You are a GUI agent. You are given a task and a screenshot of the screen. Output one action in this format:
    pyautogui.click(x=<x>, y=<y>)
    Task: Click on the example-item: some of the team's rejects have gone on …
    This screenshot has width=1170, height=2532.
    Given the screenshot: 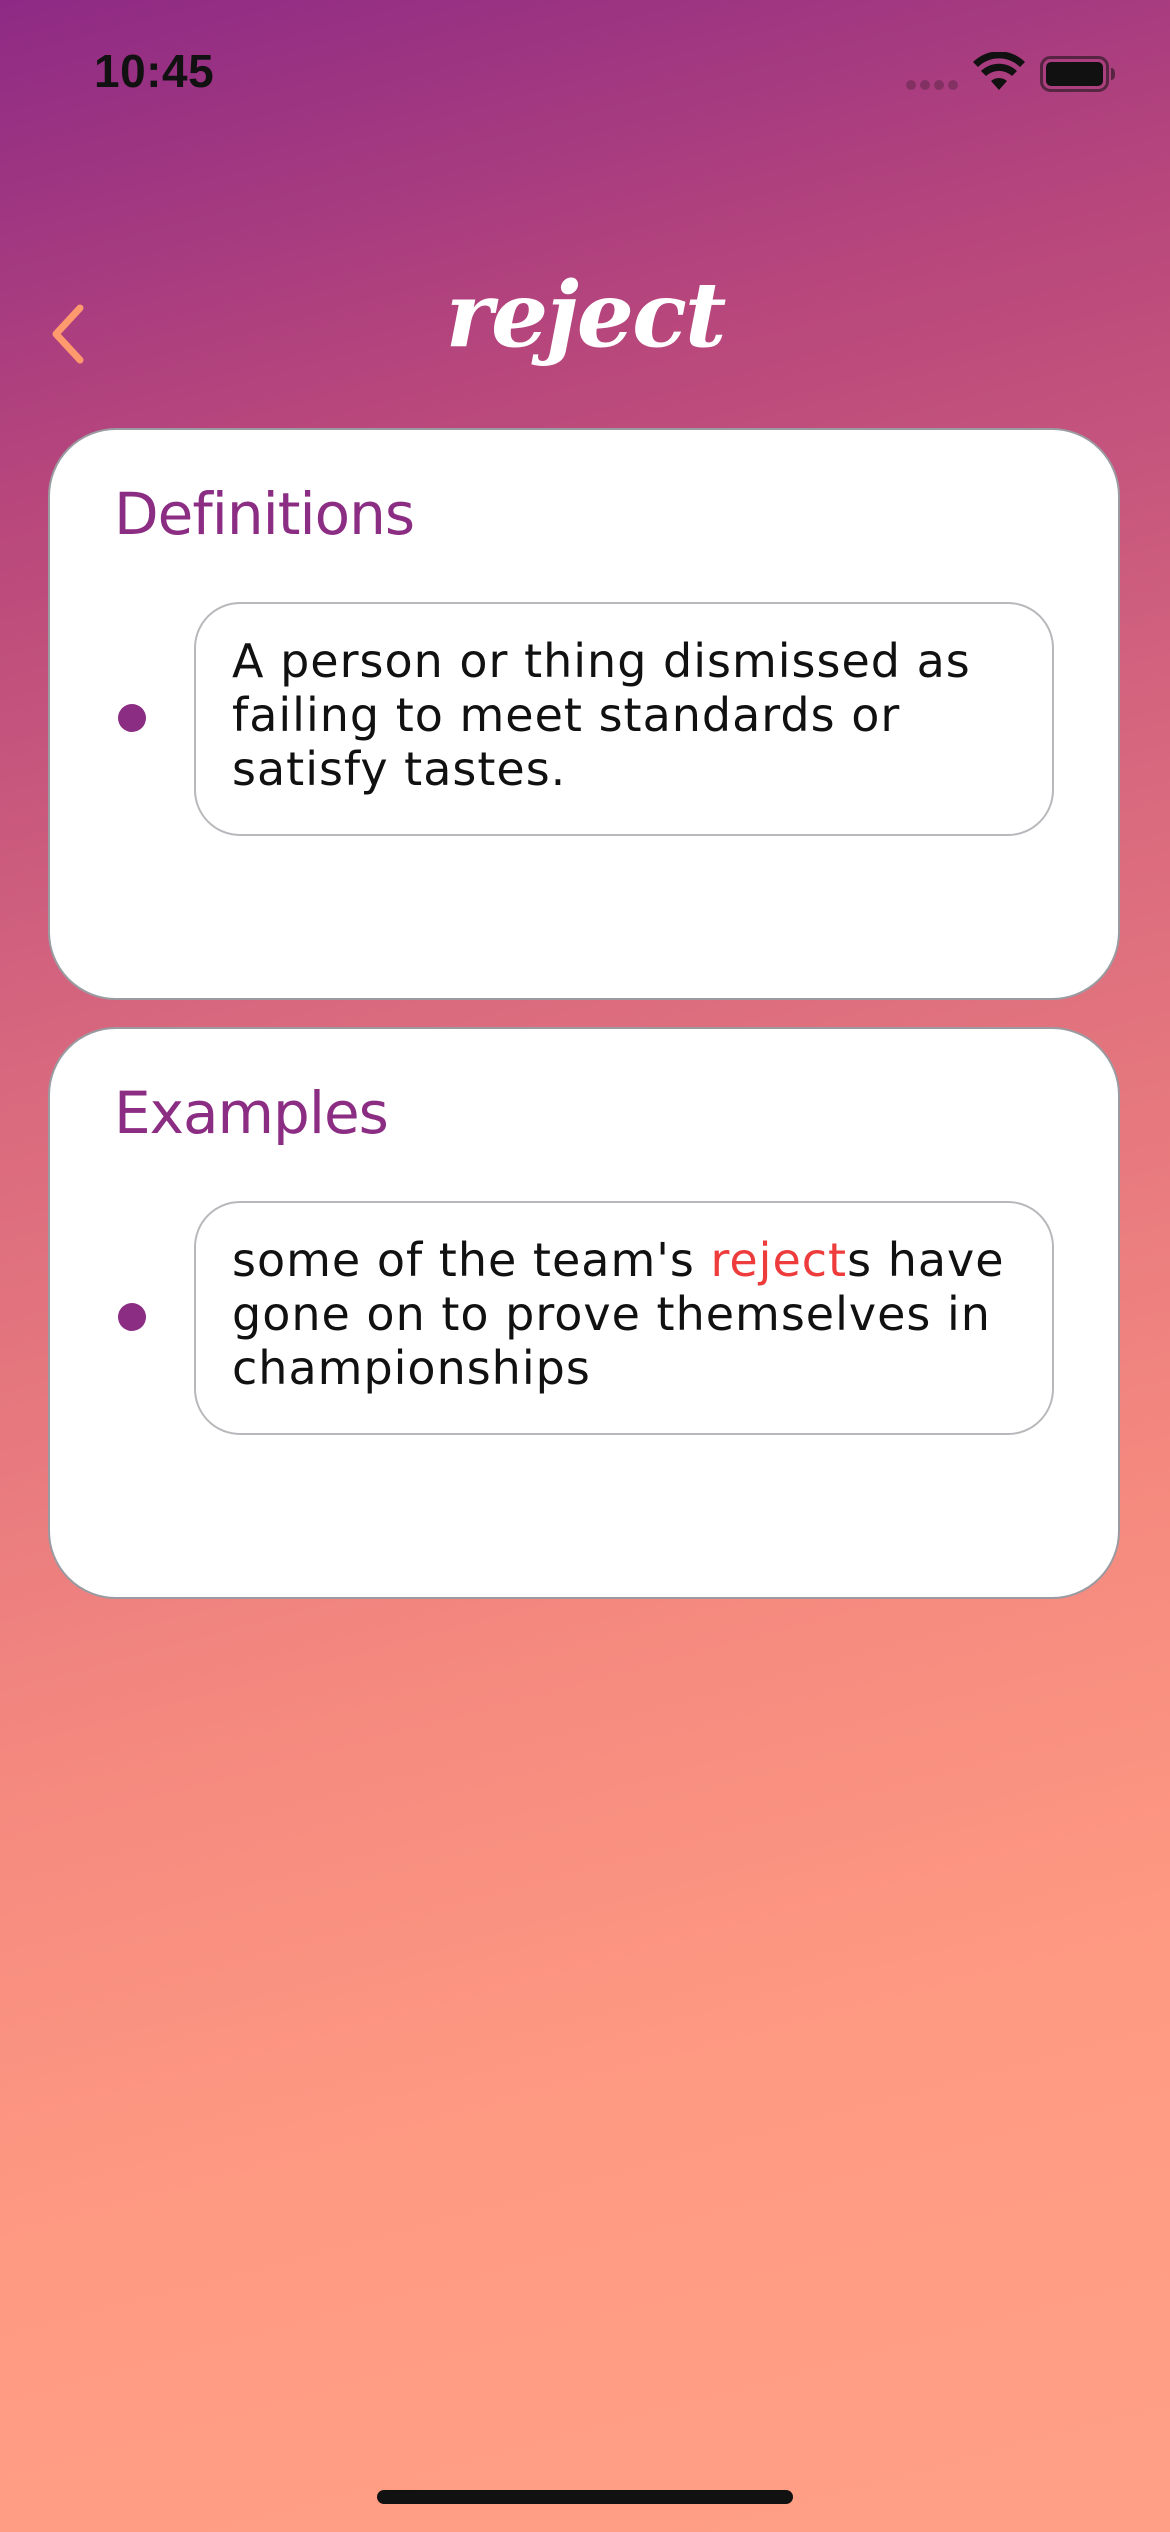 What is the action you would take?
    pyautogui.click(x=624, y=1318)
    